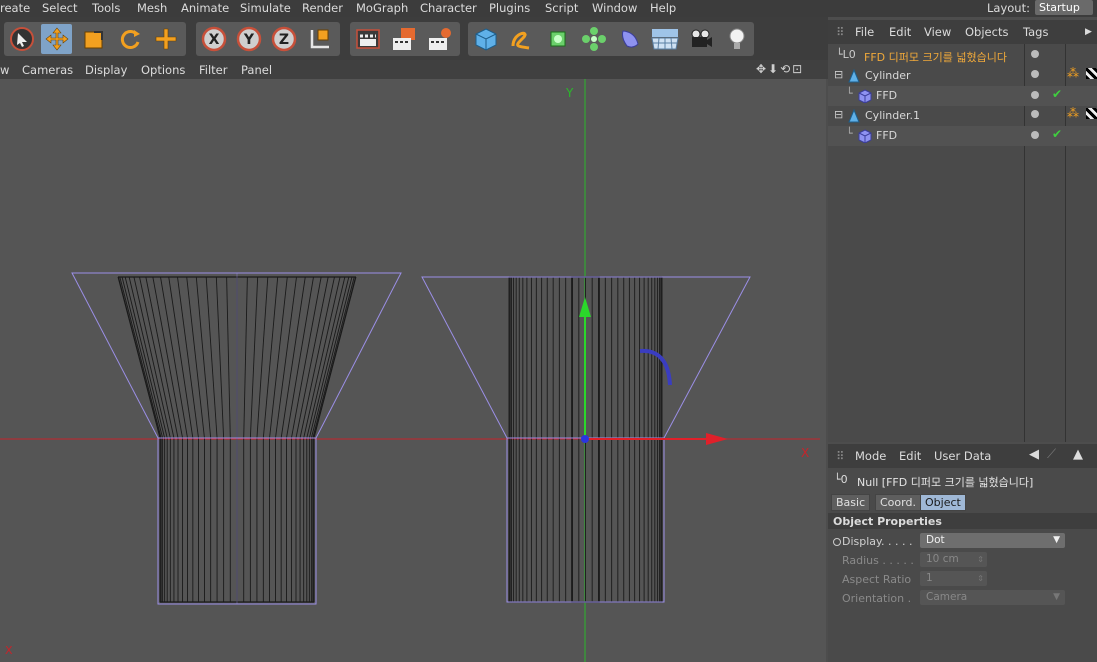 The width and height of the screenshot is (1097, 662). What do you see at coordinates (865, 136) in the screenshot?
I see `ffd-icon` at bounding box center [865, 136].